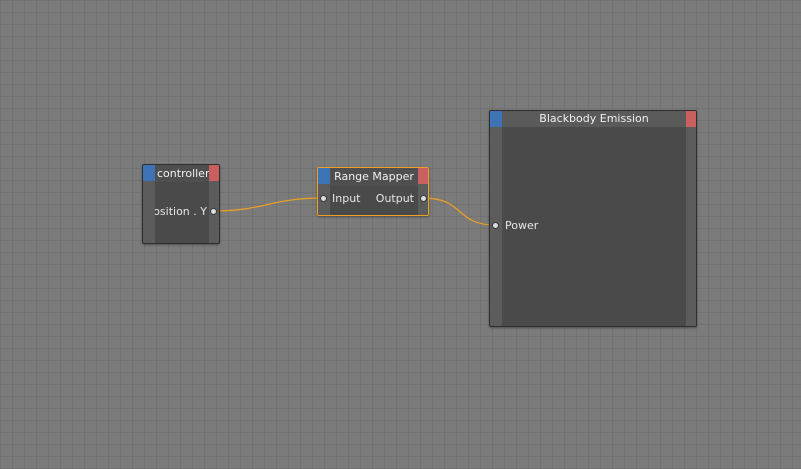  Describe the element at coordinates (691, 218) in the screenshot. I see `output-port-strip` at that location.